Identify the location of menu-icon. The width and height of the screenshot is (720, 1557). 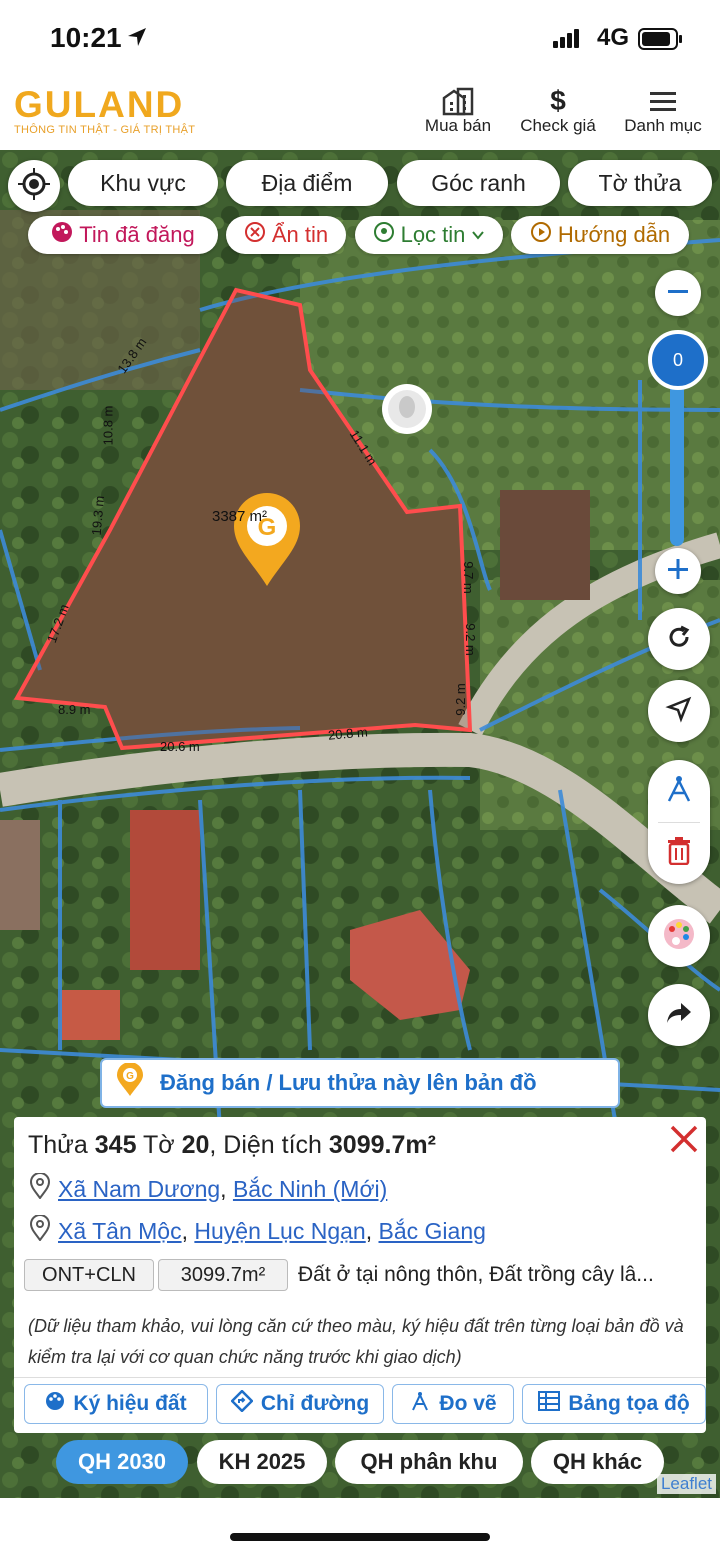
(663, 101).